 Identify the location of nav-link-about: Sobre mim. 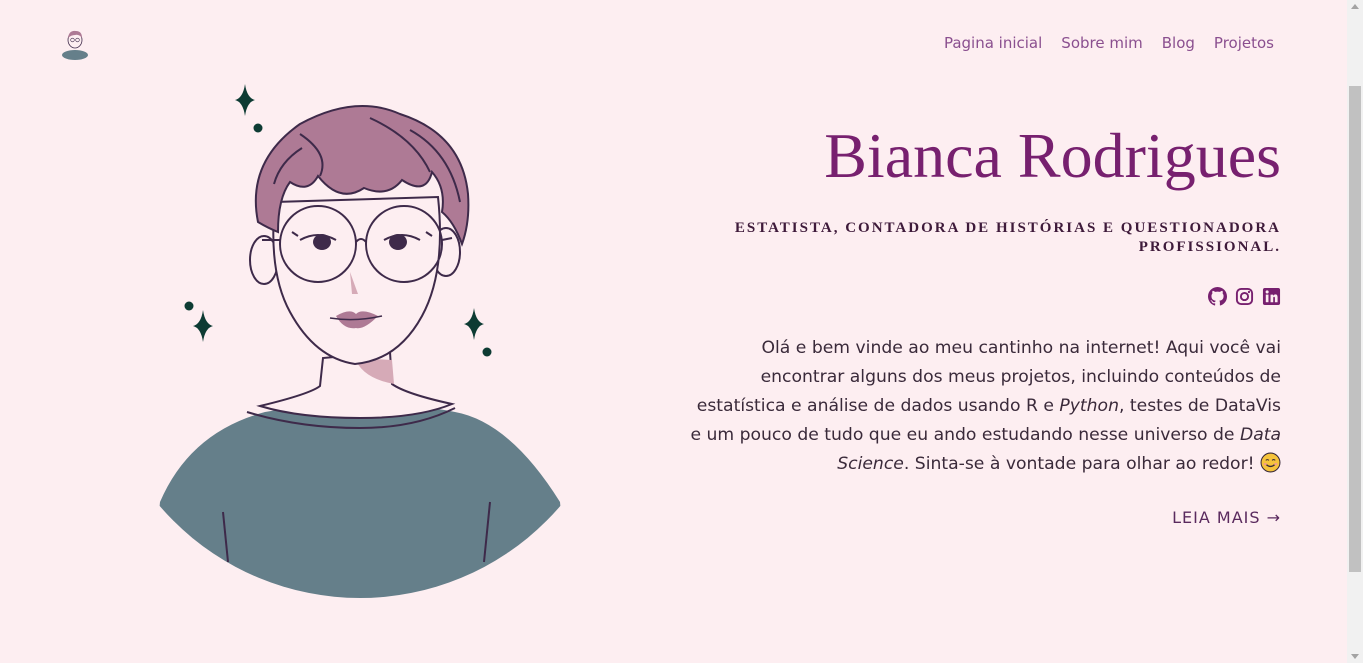
(1101, 43).